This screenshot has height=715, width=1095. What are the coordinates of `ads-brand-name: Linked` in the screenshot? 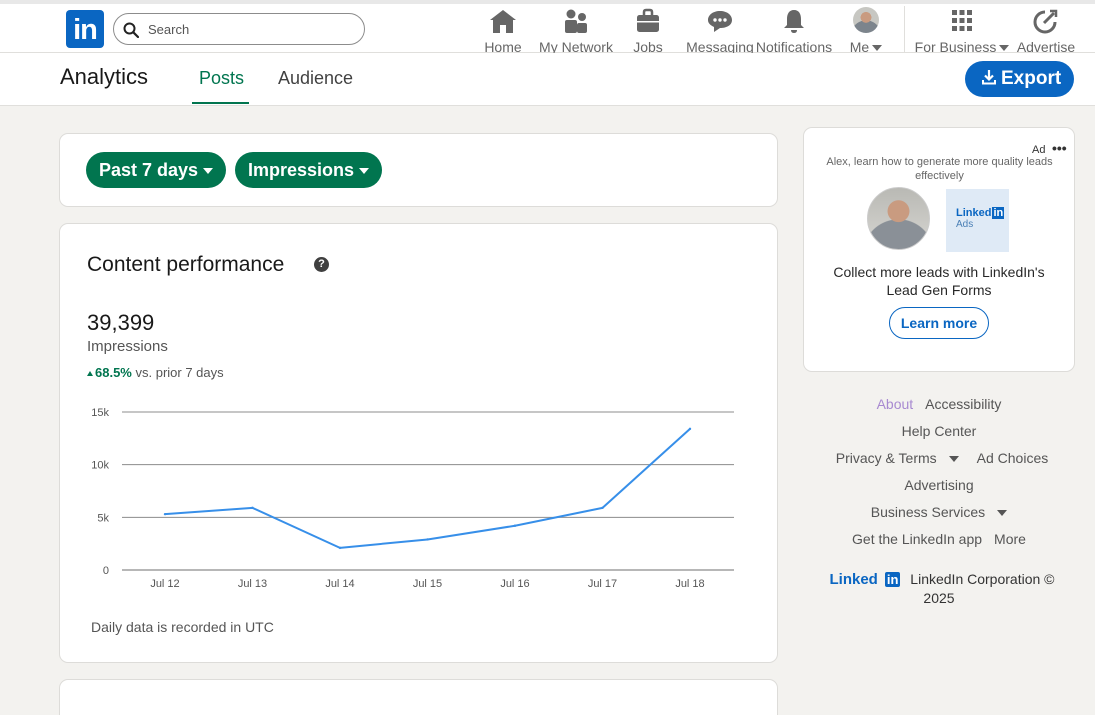 It's located at (974, 213).